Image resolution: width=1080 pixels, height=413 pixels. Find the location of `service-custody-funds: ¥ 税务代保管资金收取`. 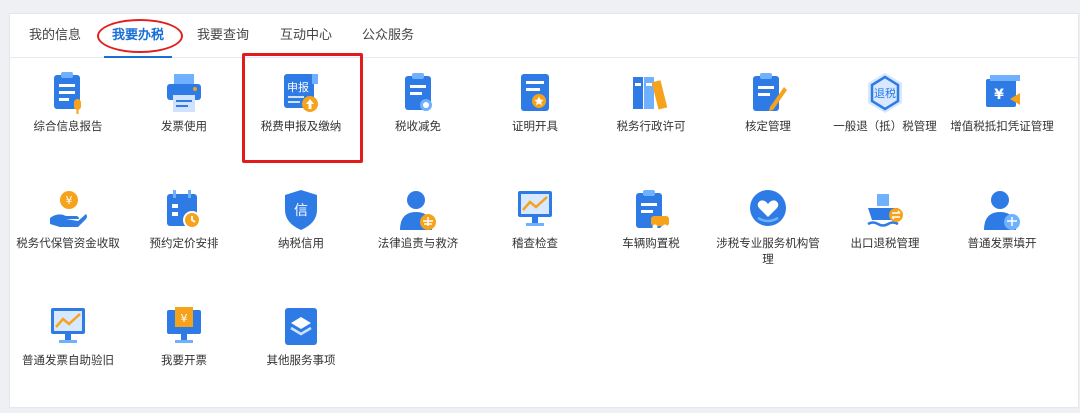

service-custody-funds: ¥ 税务代保管资金收取 is located at coordinates (68, 219).